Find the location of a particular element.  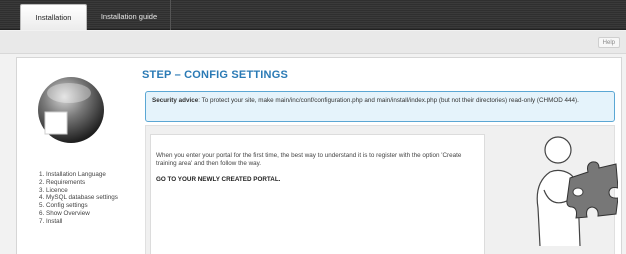

step-item: 1. Installation Language is located at coordinates (72, 174).